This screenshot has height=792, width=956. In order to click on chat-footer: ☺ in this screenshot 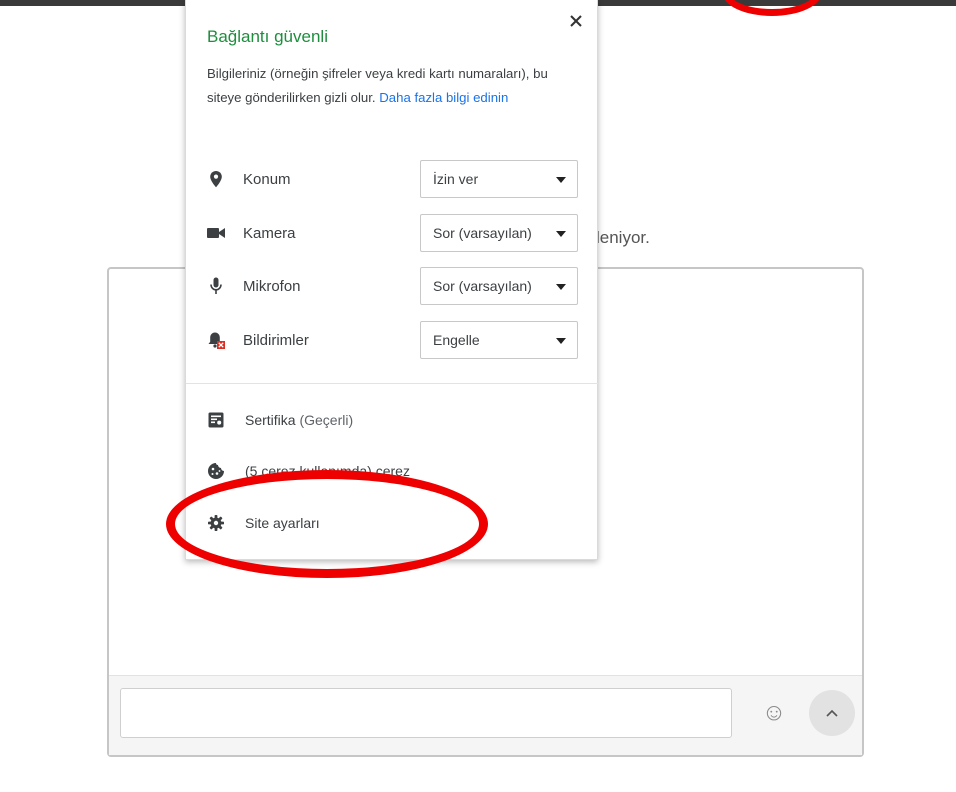, I will do `click(485, 715)`.